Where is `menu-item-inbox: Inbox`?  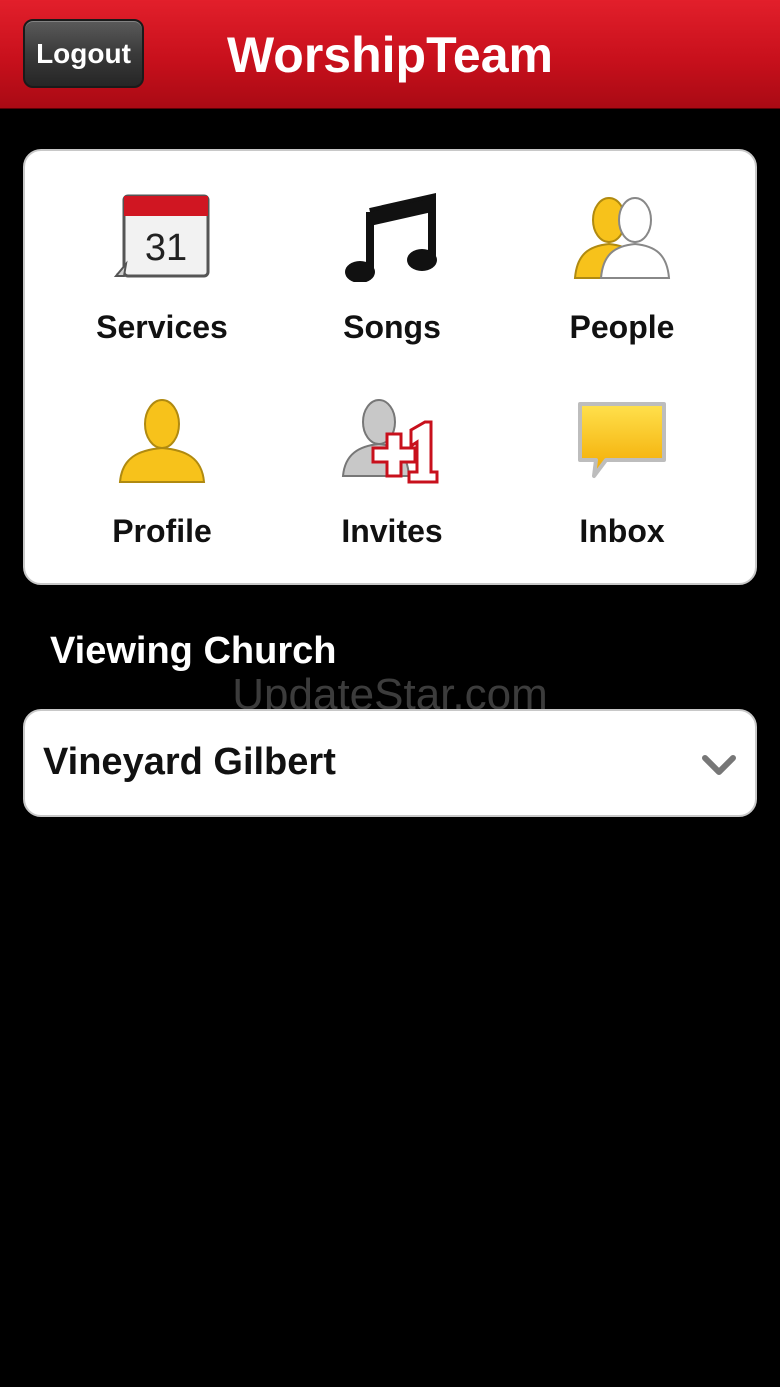
menu-item-inbox: Inbox is located at coordinates (622, 463).